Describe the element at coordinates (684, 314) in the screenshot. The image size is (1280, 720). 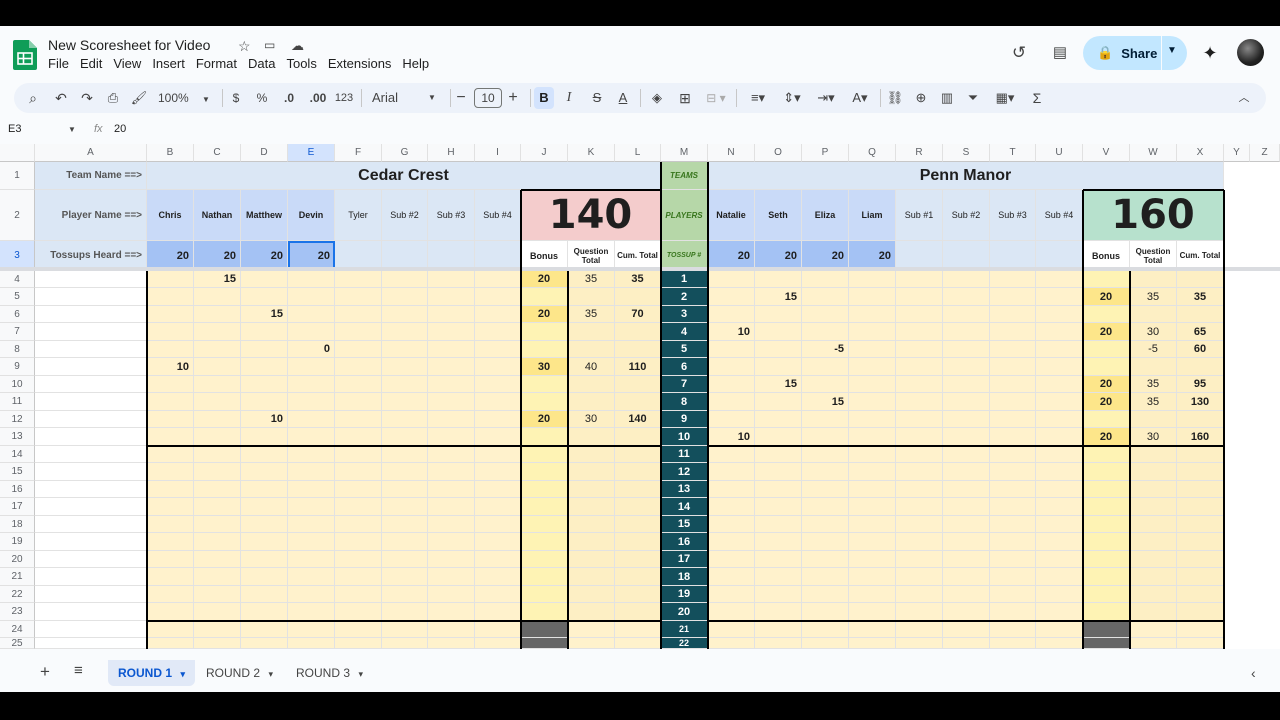
I see `tossup-number: 3` at that location.